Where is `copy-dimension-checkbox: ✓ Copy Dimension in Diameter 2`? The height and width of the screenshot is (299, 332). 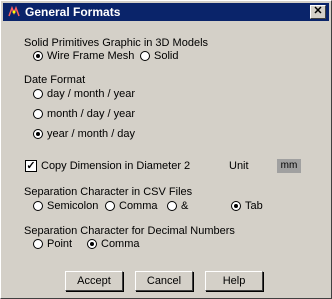 copy-dimension-checkbox: ✓ Copy Dimension in Diameter 2 is located at coordinates (115, 167).